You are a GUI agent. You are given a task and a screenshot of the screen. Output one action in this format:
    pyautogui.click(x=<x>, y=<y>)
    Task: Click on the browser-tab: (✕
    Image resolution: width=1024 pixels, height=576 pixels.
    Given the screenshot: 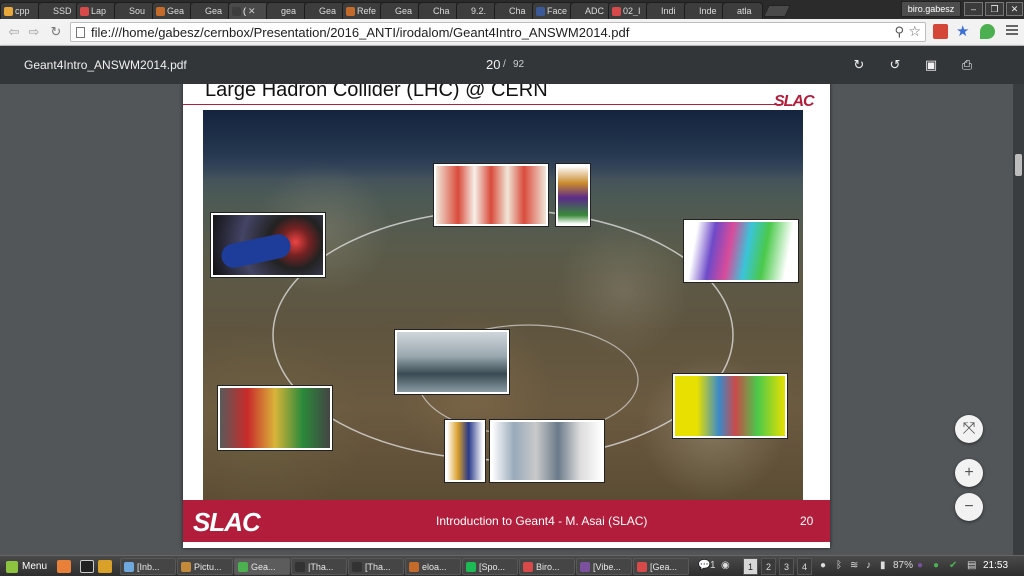 What is the action you would take?
    pyautogui.click(x=248, y=10)
    